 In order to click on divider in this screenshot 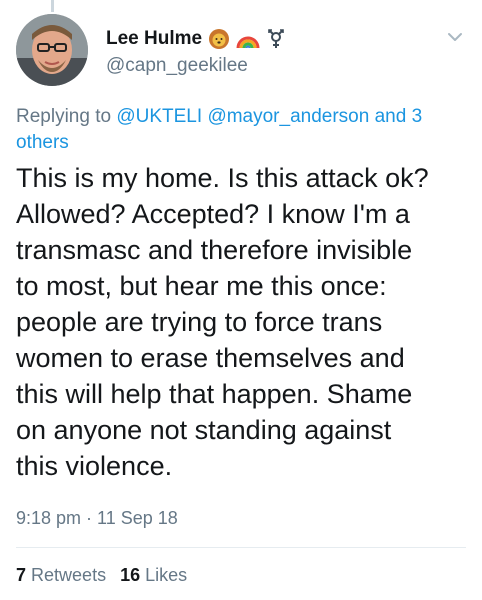, I will do `click(241, 547)`.